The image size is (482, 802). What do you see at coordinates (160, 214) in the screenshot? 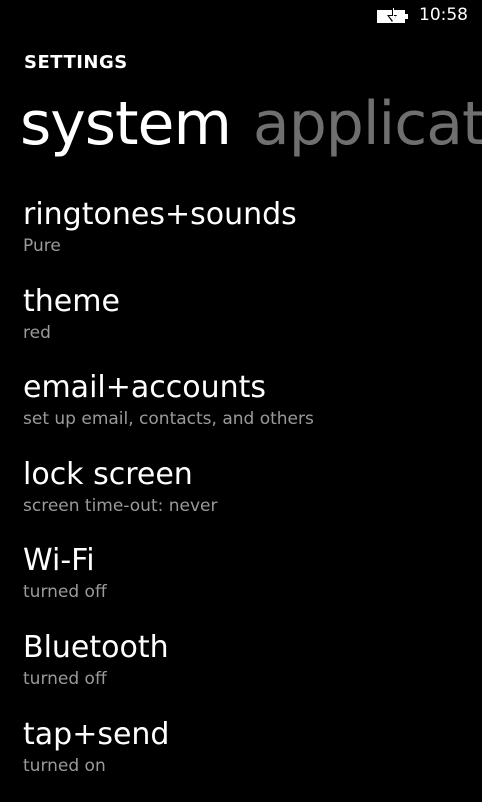
I see `item-title: ringtones+sounds` at bounding box center [160, 214].